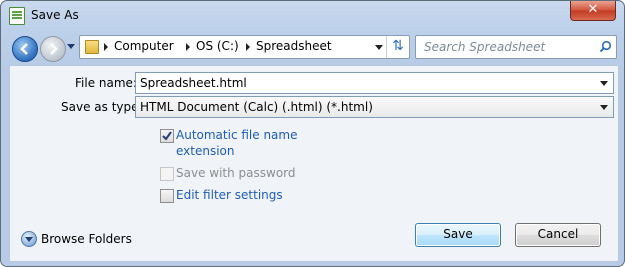  Describe the element at coordinates (397, 47) in the screenshot. I see `refresh-icon: ⇅` at that location.